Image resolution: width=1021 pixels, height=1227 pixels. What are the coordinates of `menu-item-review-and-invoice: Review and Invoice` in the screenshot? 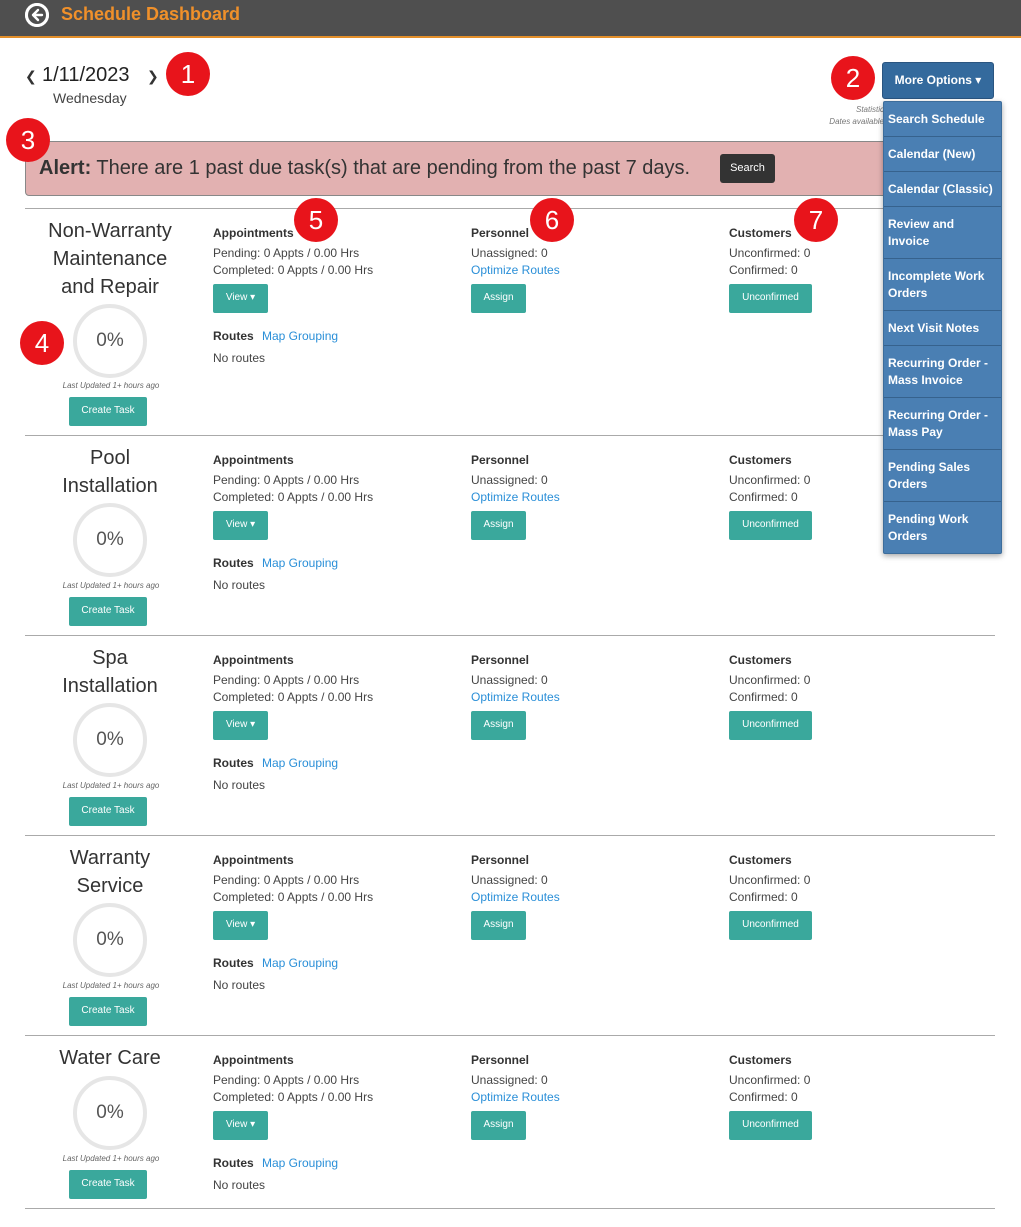 It's located at (942, 233).